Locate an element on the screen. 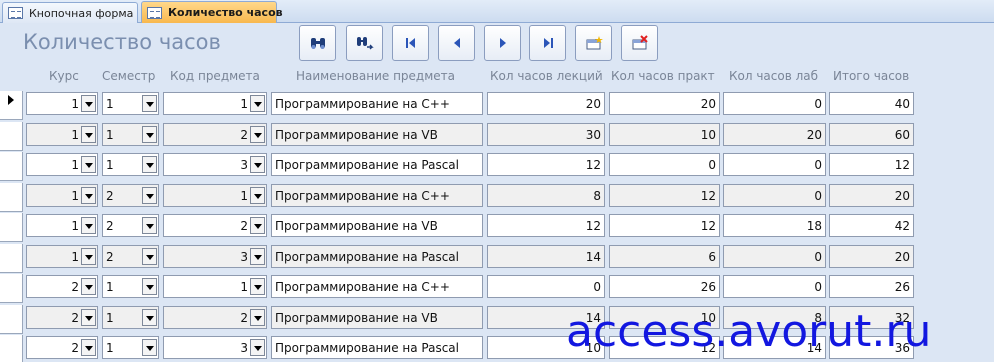 The width and height of the screenshot is (994, 362). lab-hours-field: 18 is located at coordinates (774, 225).